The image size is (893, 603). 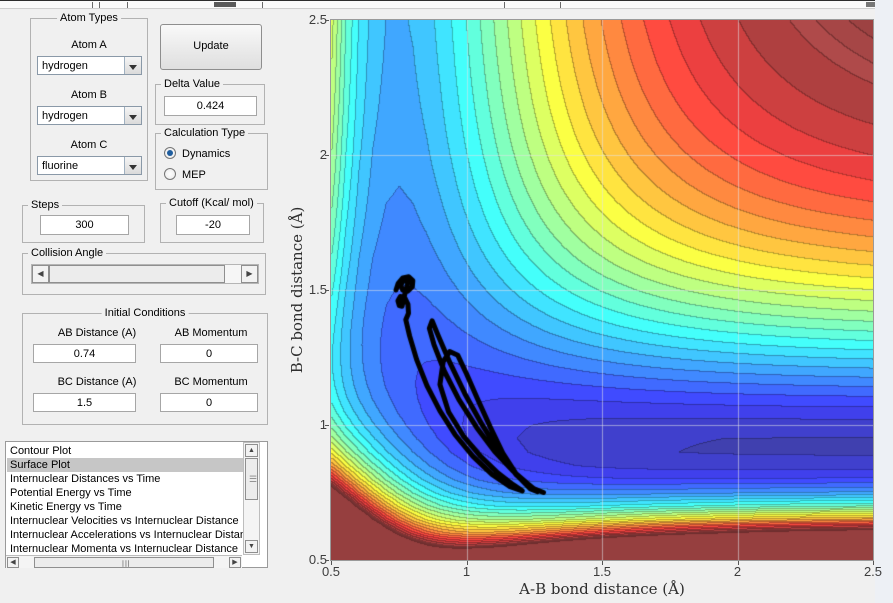 I want to click on listbox-hscrollbar: ◀ ☰ ▶, so click(x=124, y=561).